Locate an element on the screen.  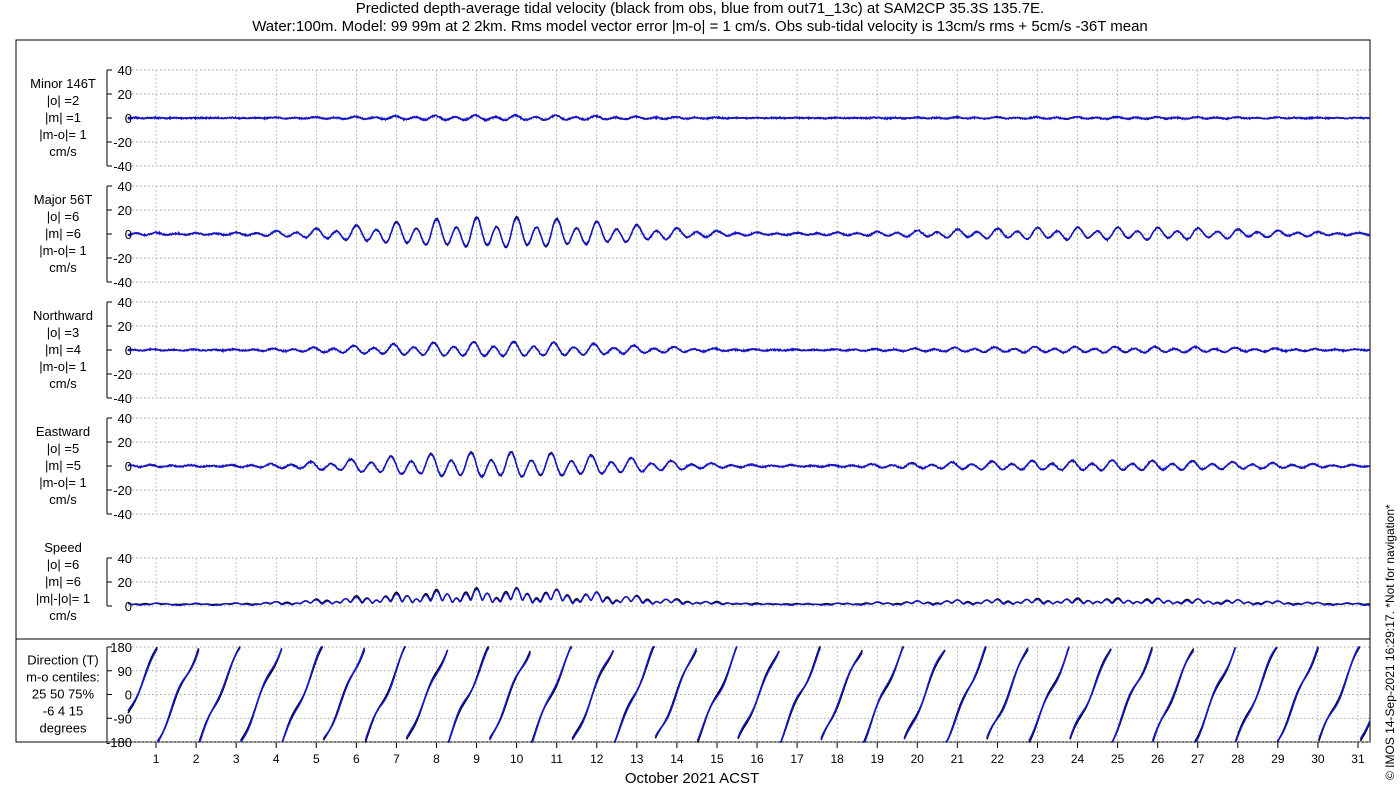
panel-label-speed-2: |m| =6 is located at coordinates (63, 581).